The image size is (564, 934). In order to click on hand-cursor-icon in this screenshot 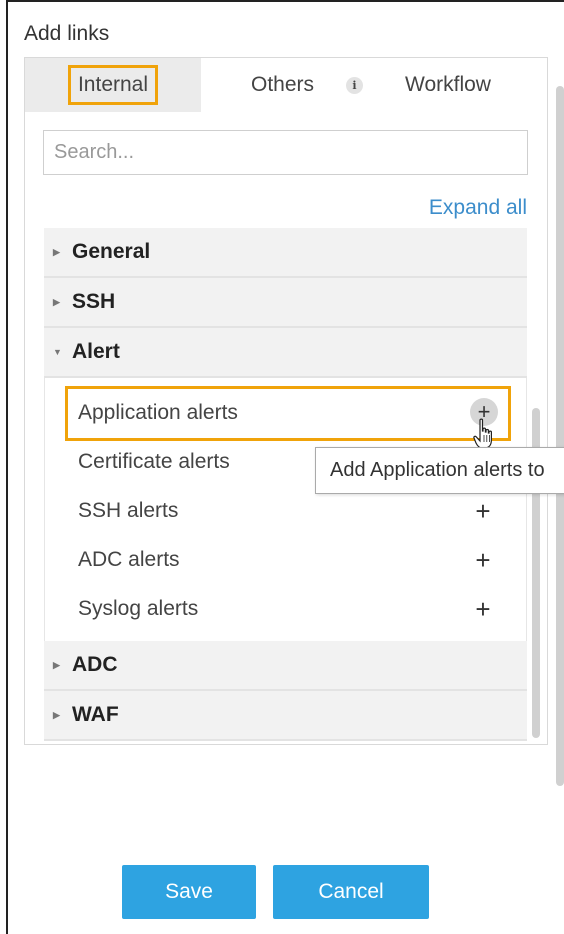, I will do `click(482, 433)`.